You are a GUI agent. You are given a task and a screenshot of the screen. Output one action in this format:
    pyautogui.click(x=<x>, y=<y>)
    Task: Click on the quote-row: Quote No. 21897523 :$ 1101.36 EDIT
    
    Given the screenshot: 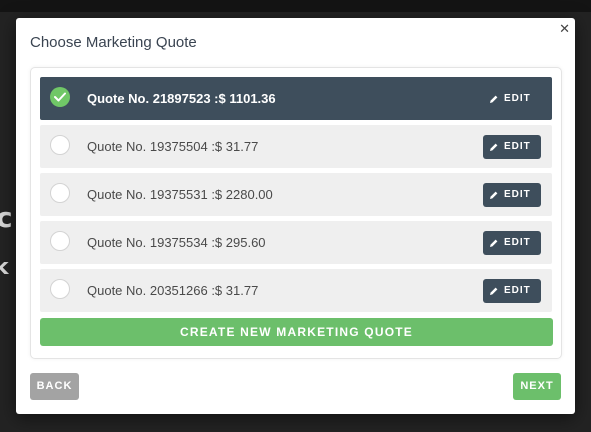 What is the action you would take?
    pyautogui.click(x=296, y=98)
    